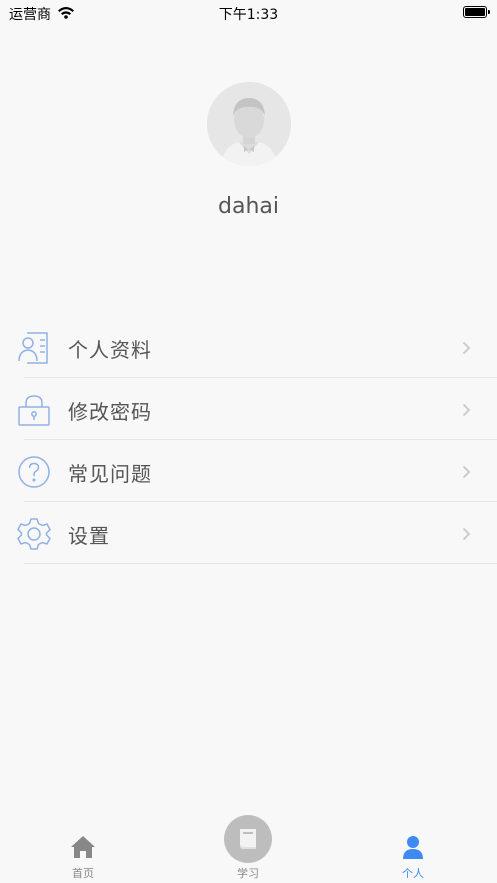 This screenshot has height=883, width=497. I want to click on avatar, so click(248, 124).